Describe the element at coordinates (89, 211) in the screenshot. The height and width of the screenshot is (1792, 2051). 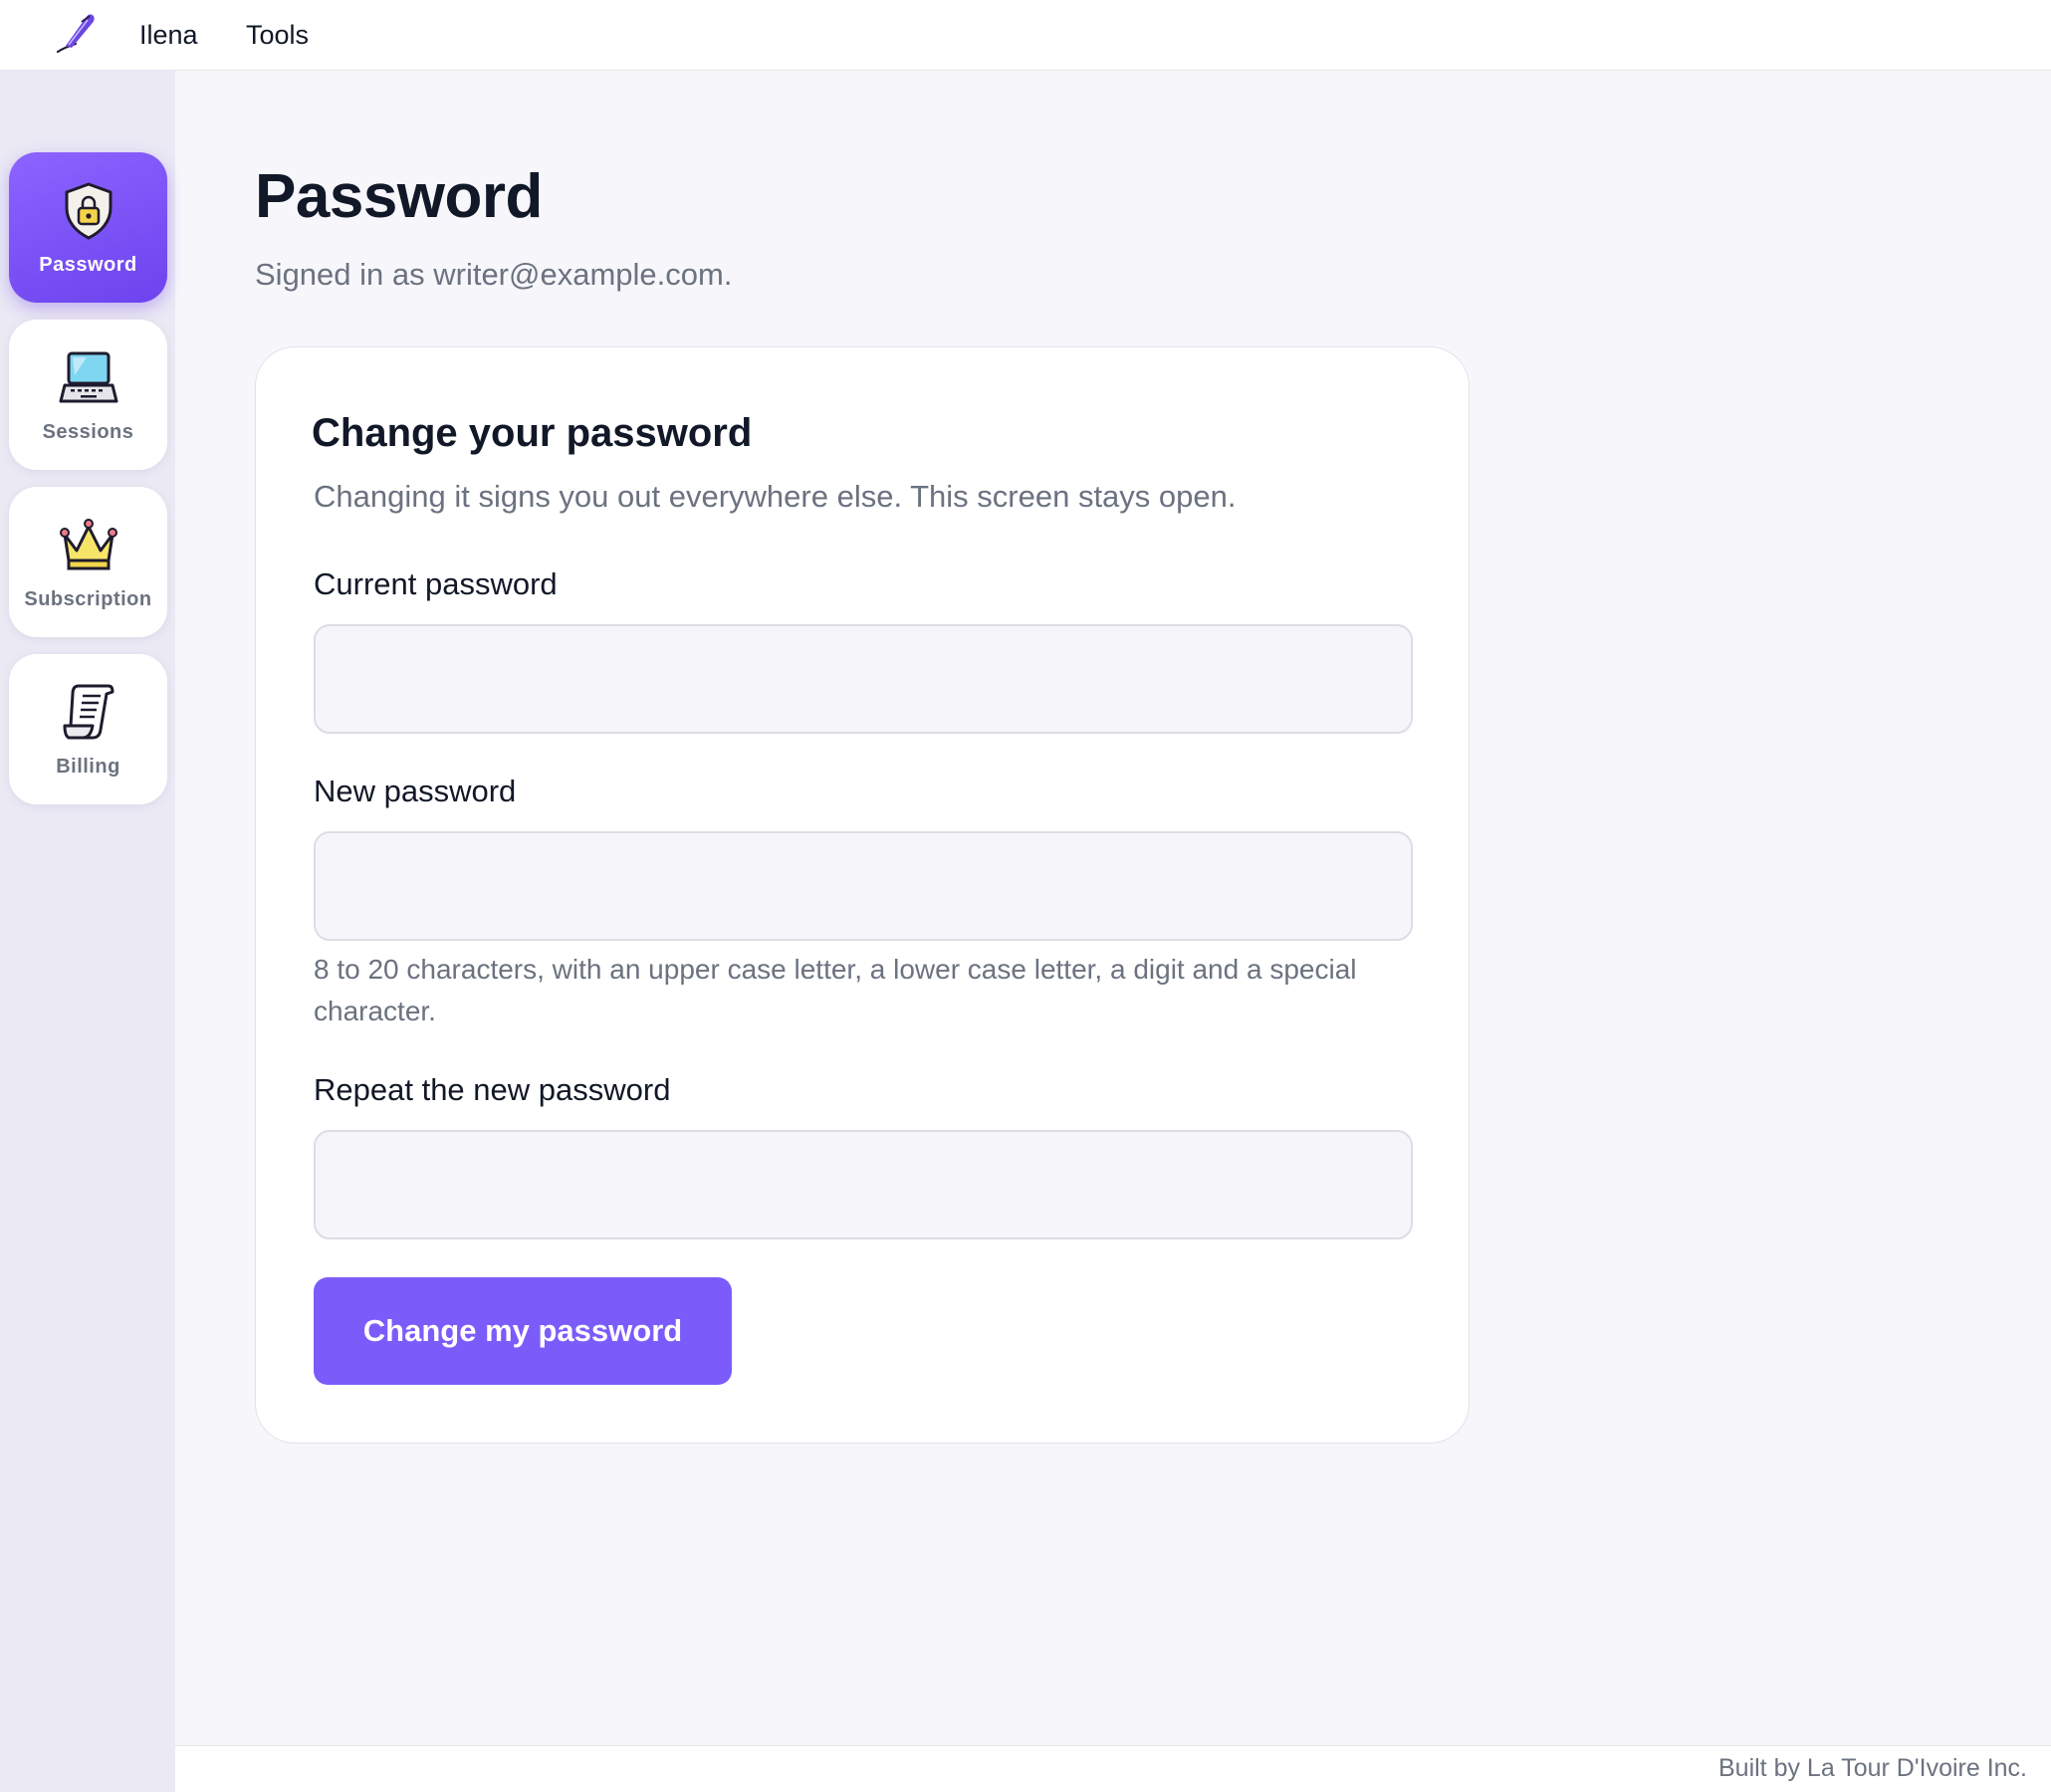
I see `shield-lock-icon` at that location.